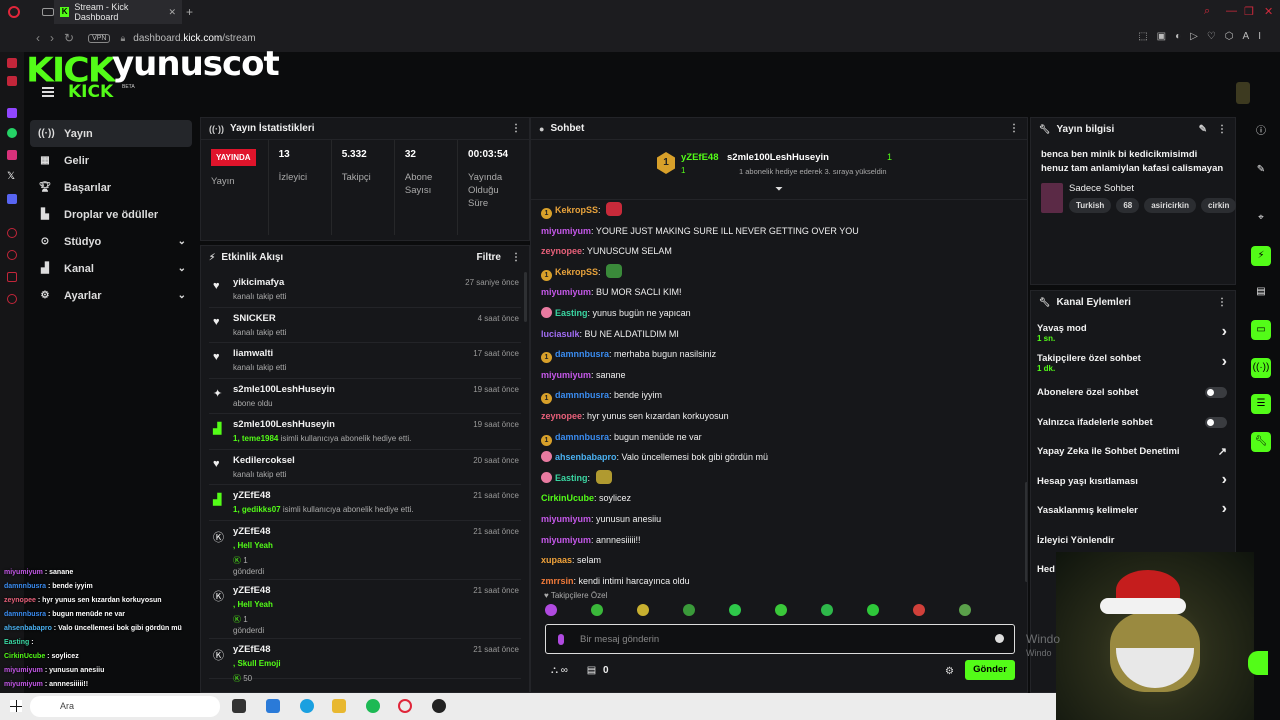  Describe the element at coordinates (12, 199) in the screenshot. I see `discord-icon` at that location.